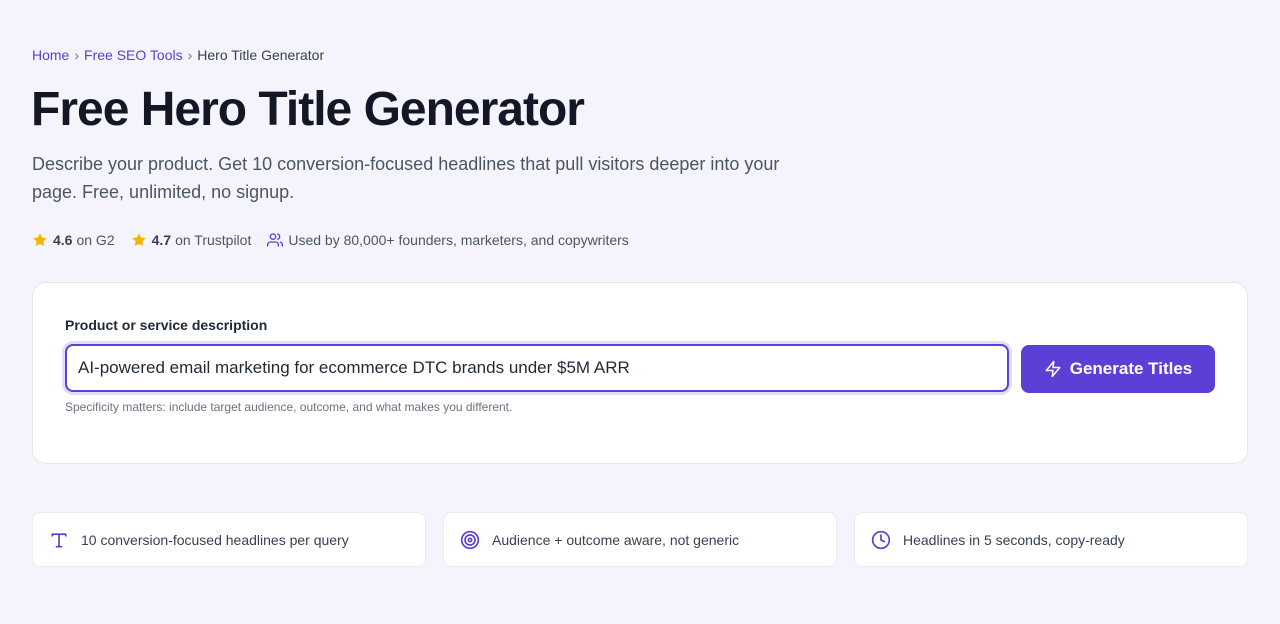  Describe the element at coordinates (63, 240) in the screenshot. I see `rating-score: 4.6` at that location.